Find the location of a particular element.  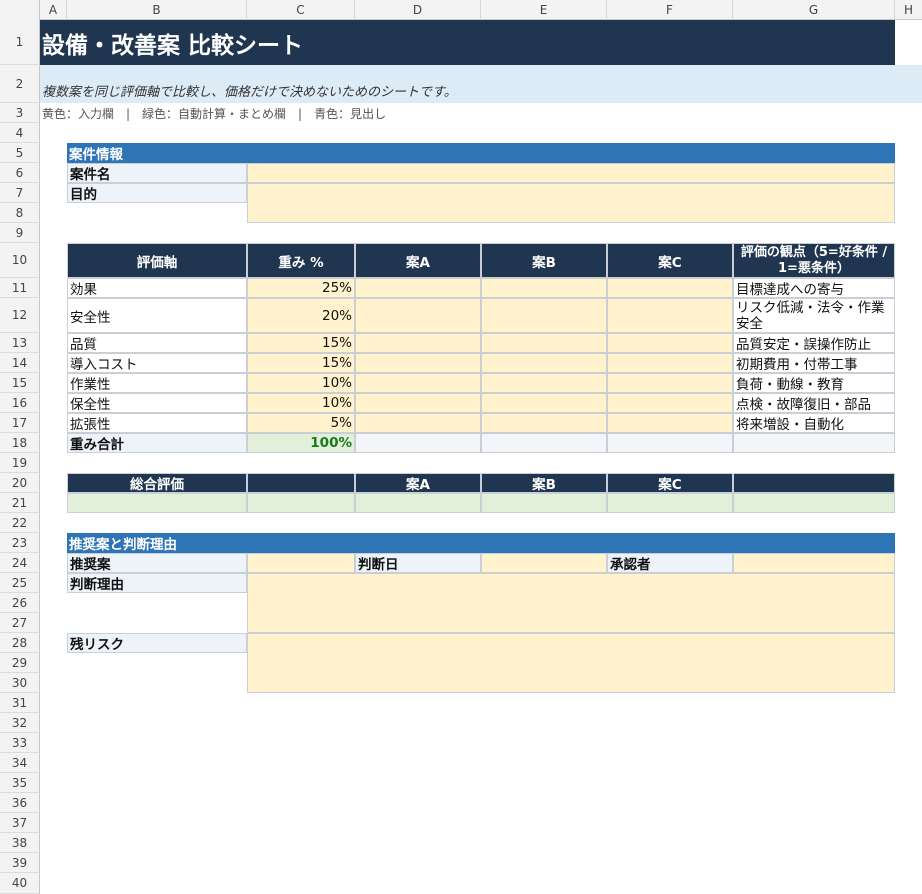

column-header-h: H is located at coordinates (908, 10).